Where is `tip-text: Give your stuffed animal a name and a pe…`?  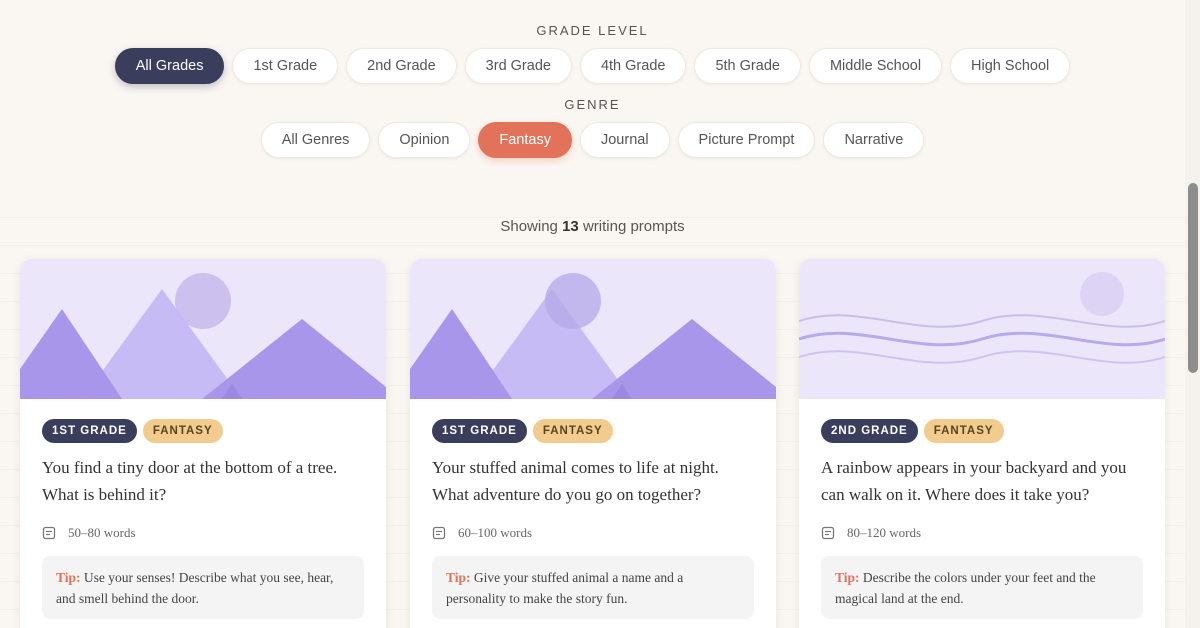
tip-text: Give your stuffed animal a name and a pe… is located at coordinates (565, 588).